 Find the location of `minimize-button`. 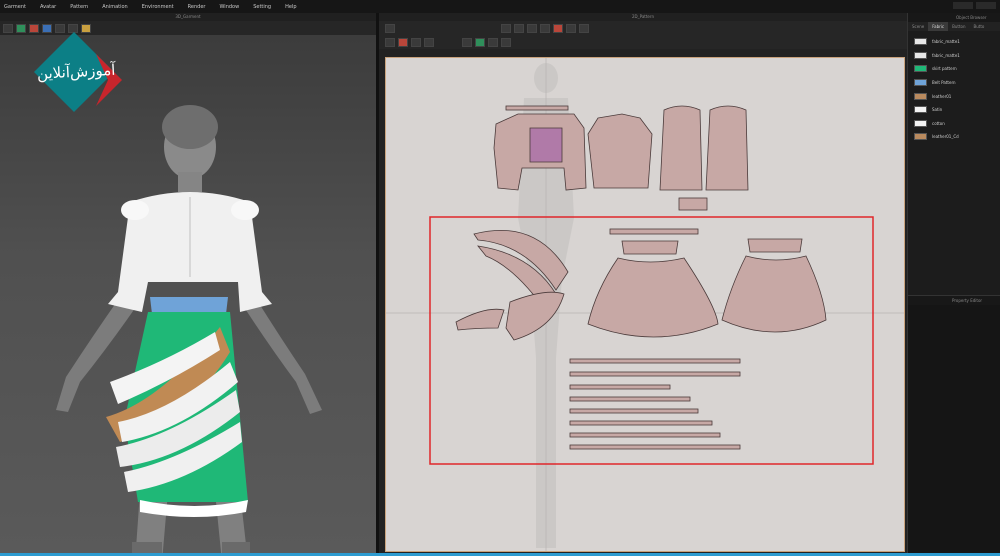

minimize-button is located at coordinates (963, 5).